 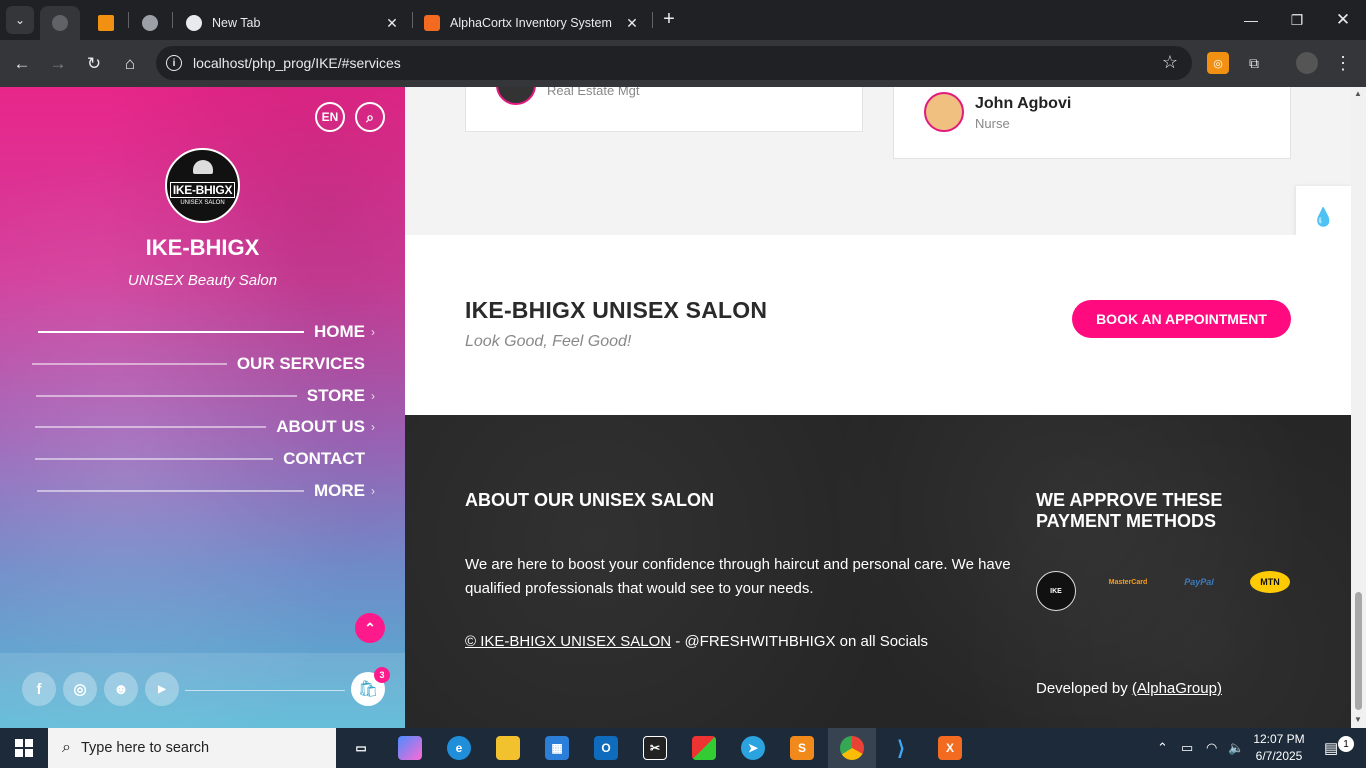 I want to click on testimonial-role: Real Estate Mgt, so click(x=593, y=92).